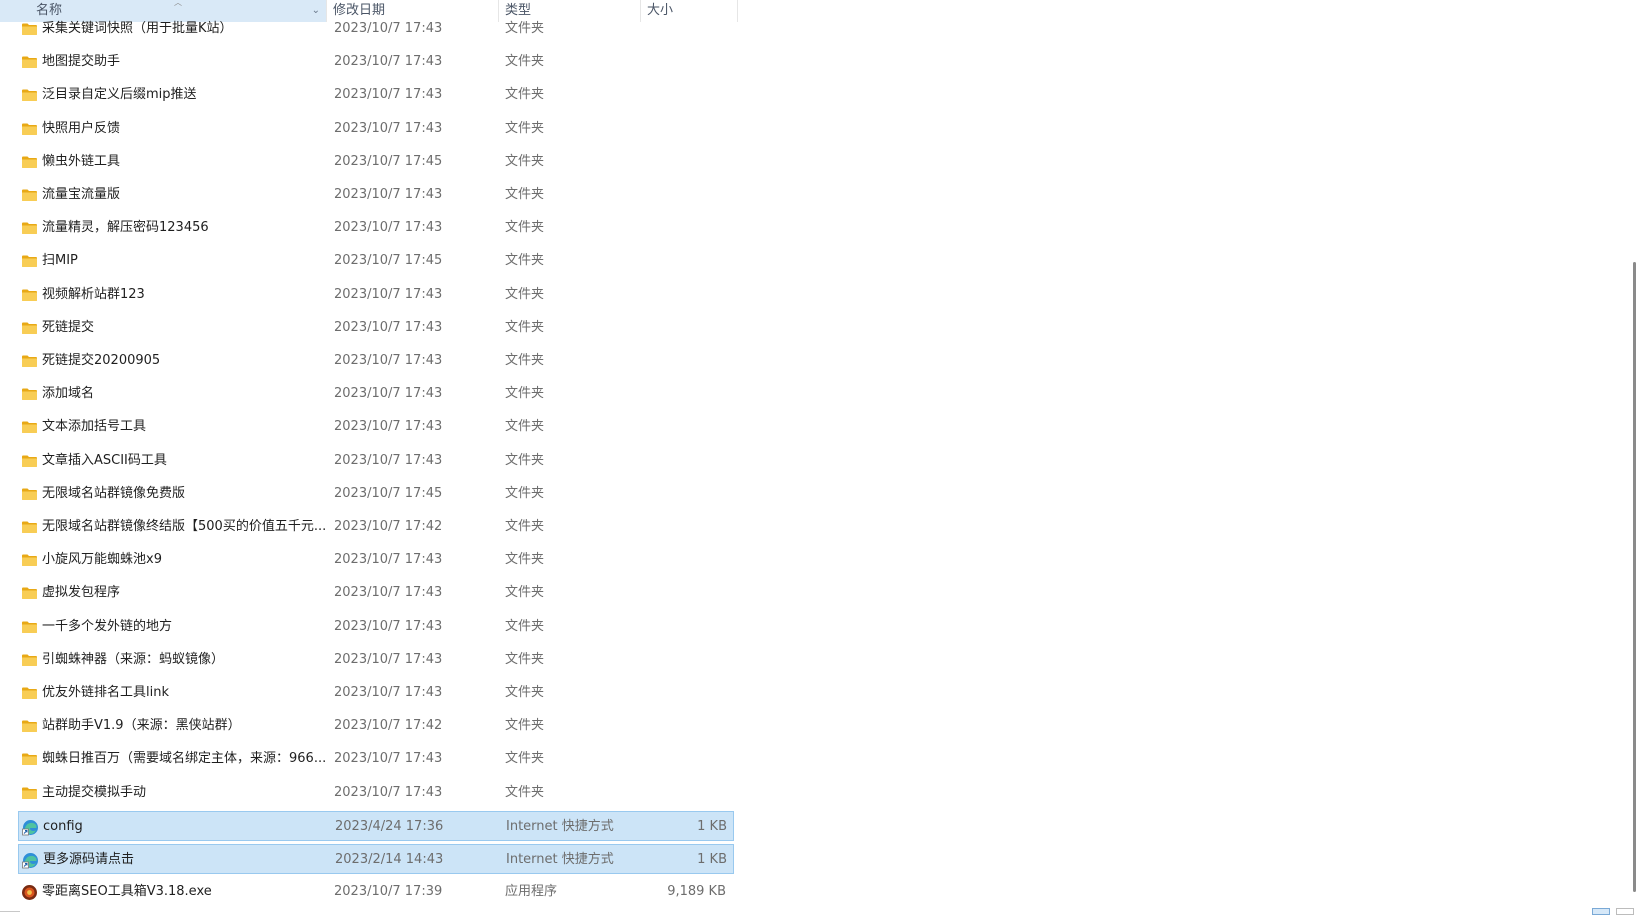 The image size is (1642, 915). Describe the element at coordinates (376, 195) in the screenshot. I see `file-row: 流量宝流量版 2023/10/7 17:43 文件夹` at that location.